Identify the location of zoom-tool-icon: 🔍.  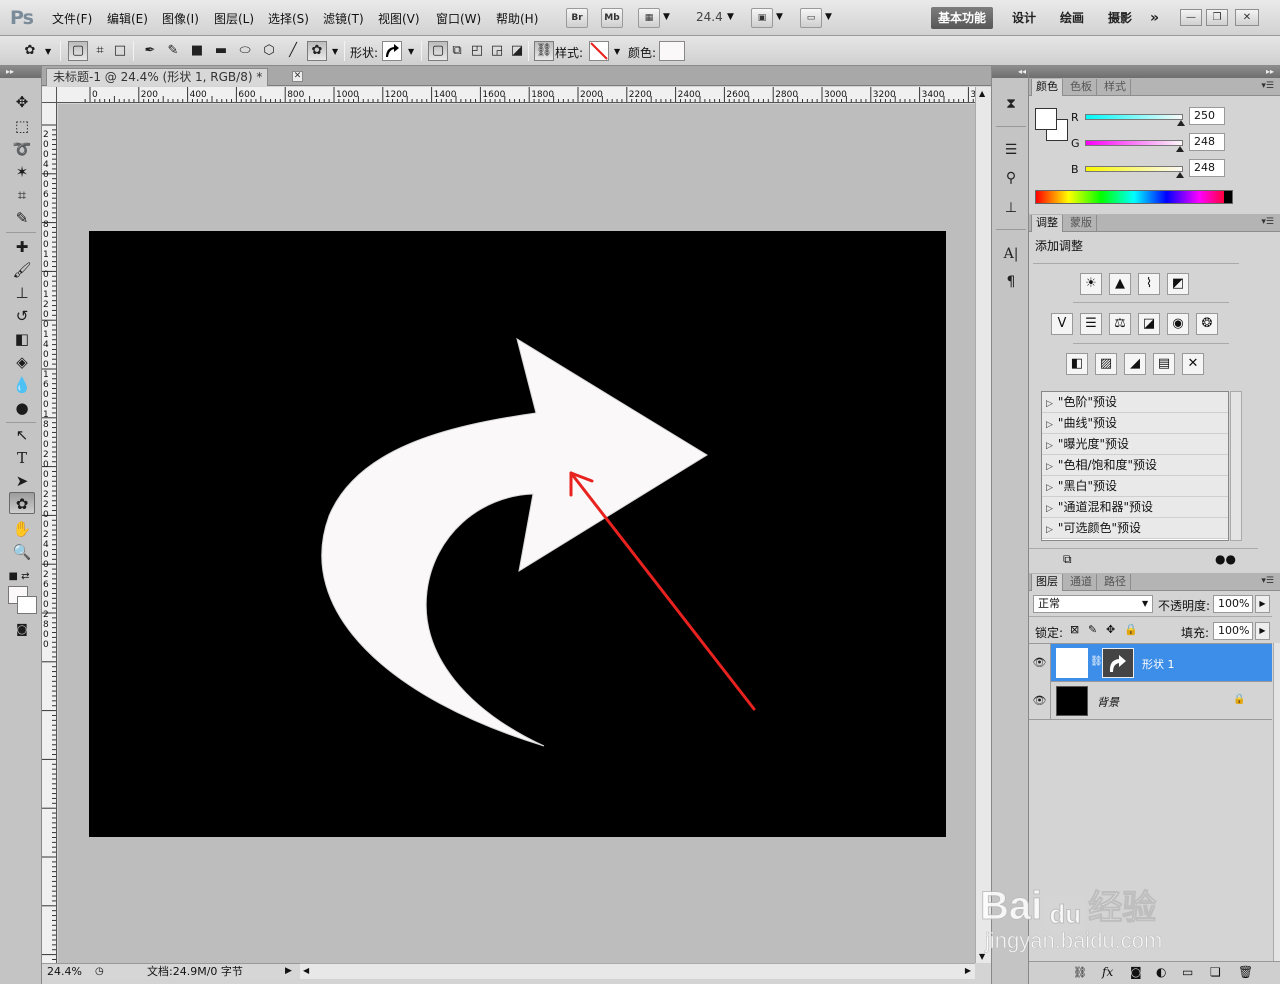
(22, 552).